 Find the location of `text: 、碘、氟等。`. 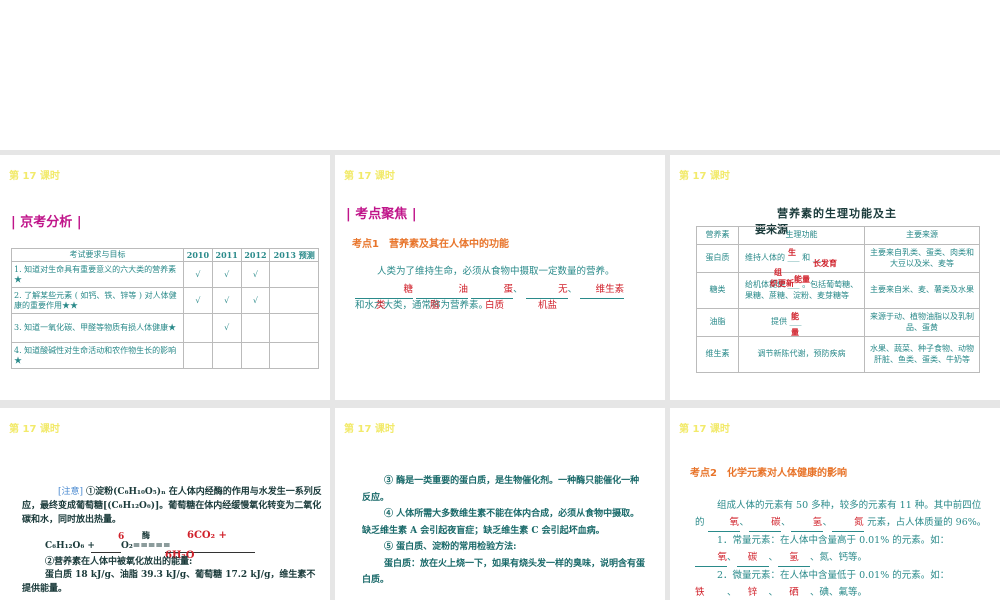

text: 、碘、氟等。 is located at coordinates (839, 592).